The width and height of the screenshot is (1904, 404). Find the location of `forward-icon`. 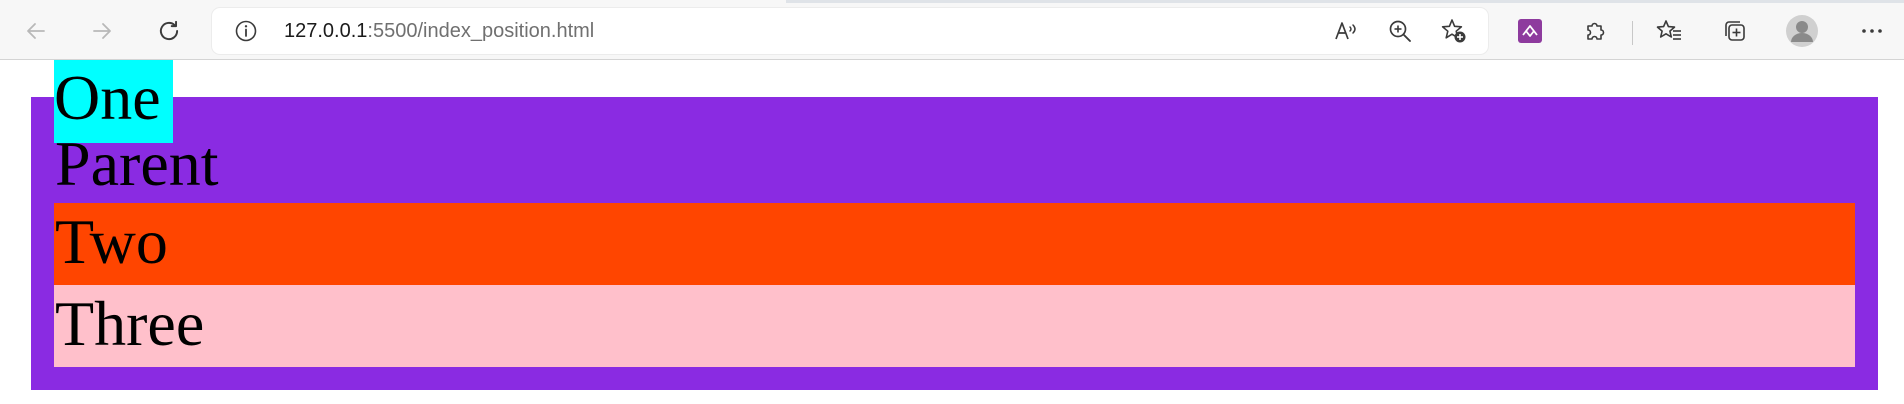

forward-icon is located at coordinates (102, 31).